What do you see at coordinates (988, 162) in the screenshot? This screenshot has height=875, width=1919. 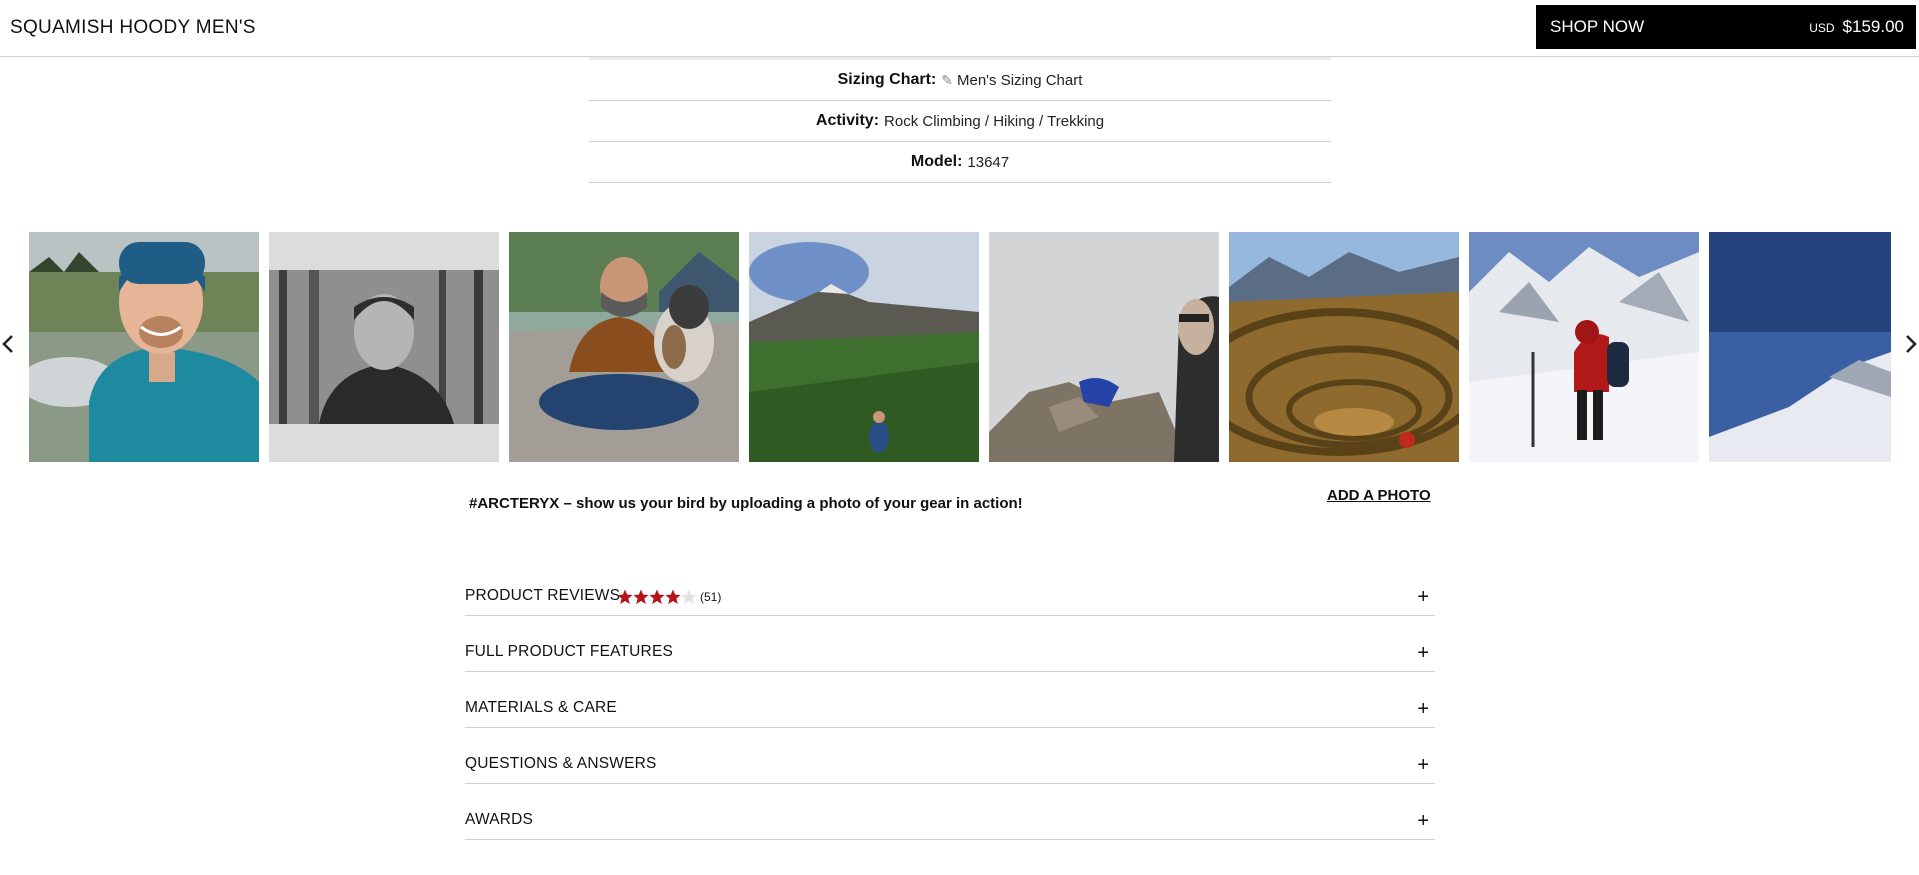 I see `model-value: 13647` at bounding box center [988, 162].